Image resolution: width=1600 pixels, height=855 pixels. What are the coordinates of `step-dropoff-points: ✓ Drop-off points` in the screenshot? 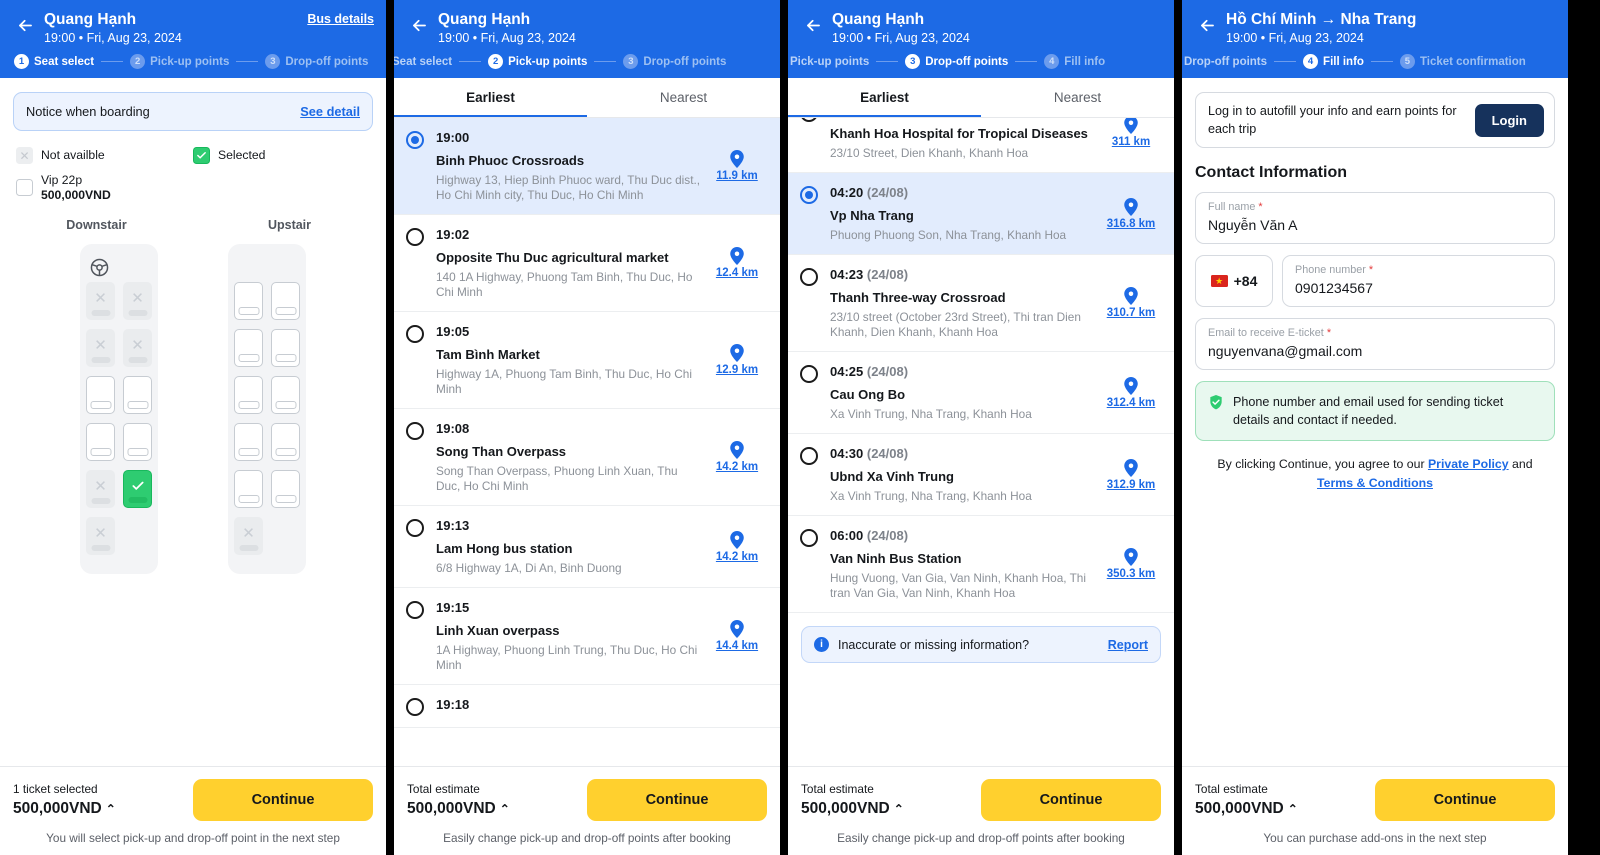 It's located at (1224, 61).